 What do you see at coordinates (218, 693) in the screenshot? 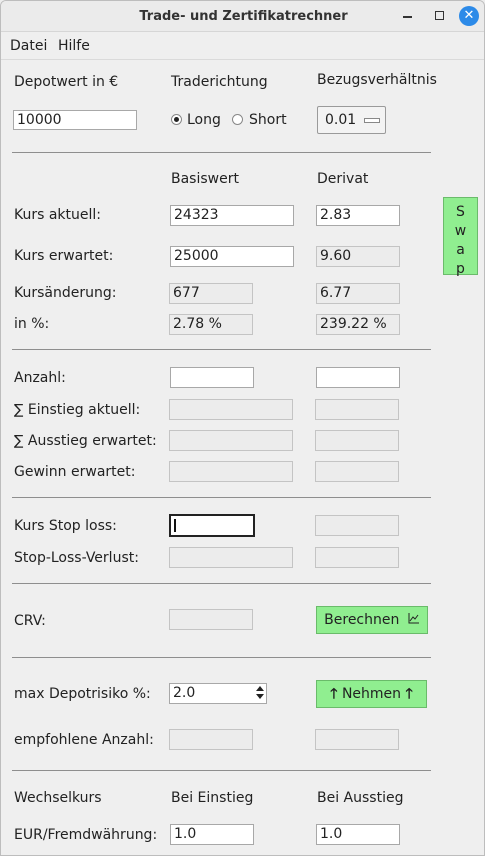
I see `max-depotrisiko-spinbox: 2.0` at bounding box center [218, 693].